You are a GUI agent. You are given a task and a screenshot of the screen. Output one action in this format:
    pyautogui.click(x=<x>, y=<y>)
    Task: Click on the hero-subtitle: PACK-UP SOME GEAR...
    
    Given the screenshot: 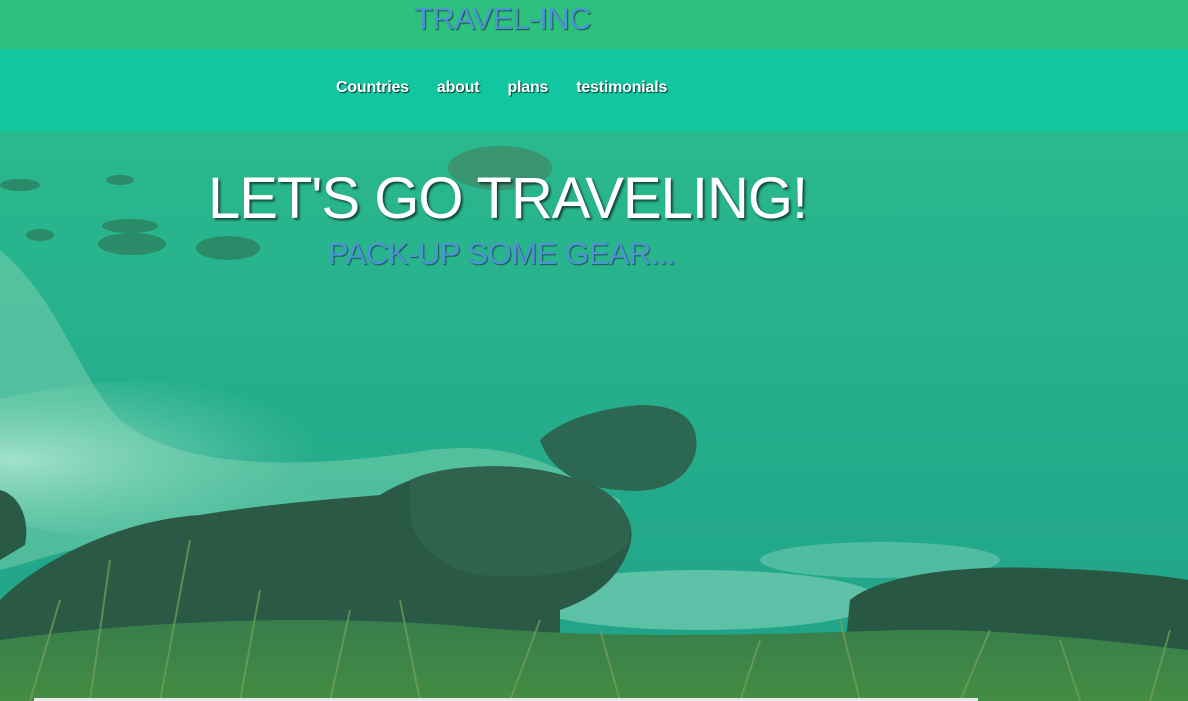 What is the action you would take?
    pyautogui.click(x=502, y=253)
    